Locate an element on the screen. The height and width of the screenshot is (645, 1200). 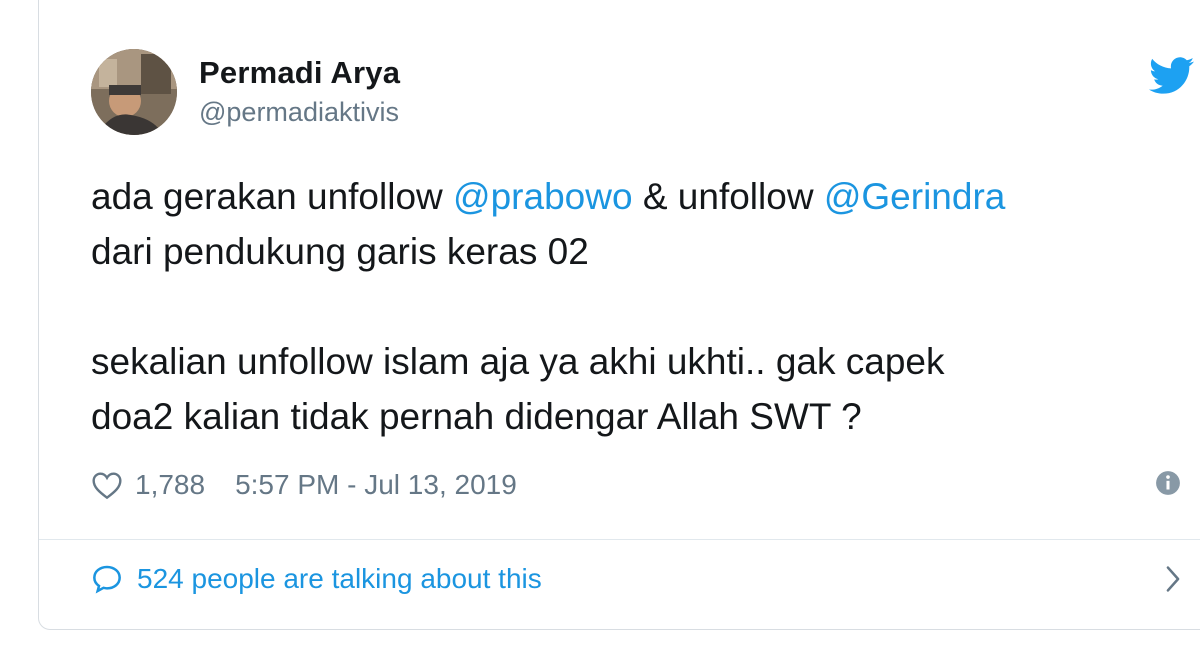
conversation-link: 524 people are talking about this is located at coordinates (636, 579).